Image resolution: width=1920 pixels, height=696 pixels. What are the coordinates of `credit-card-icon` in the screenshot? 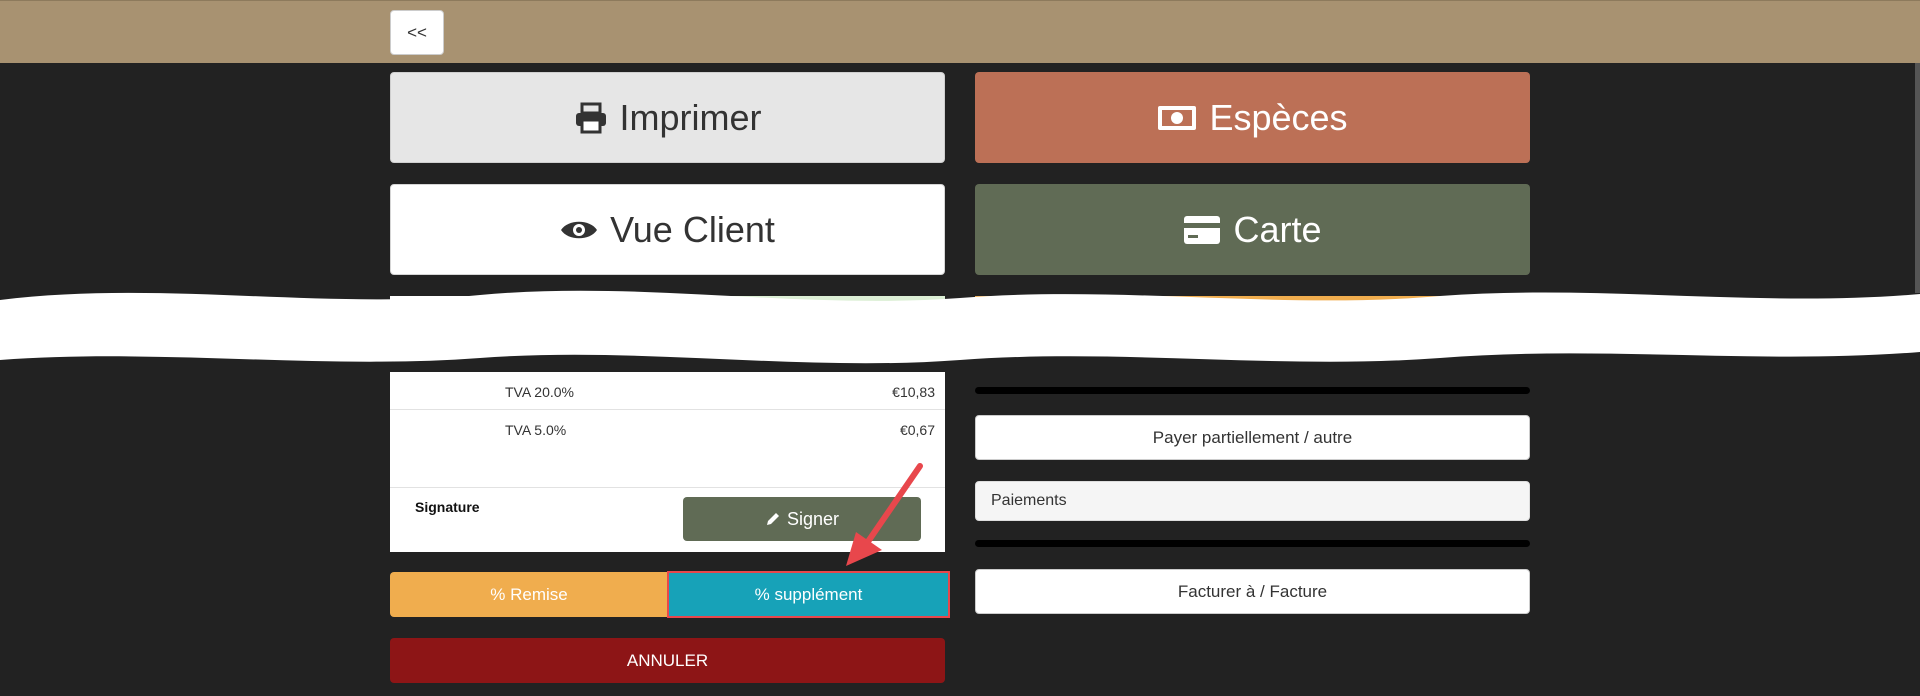 It's located at (1202, 229).